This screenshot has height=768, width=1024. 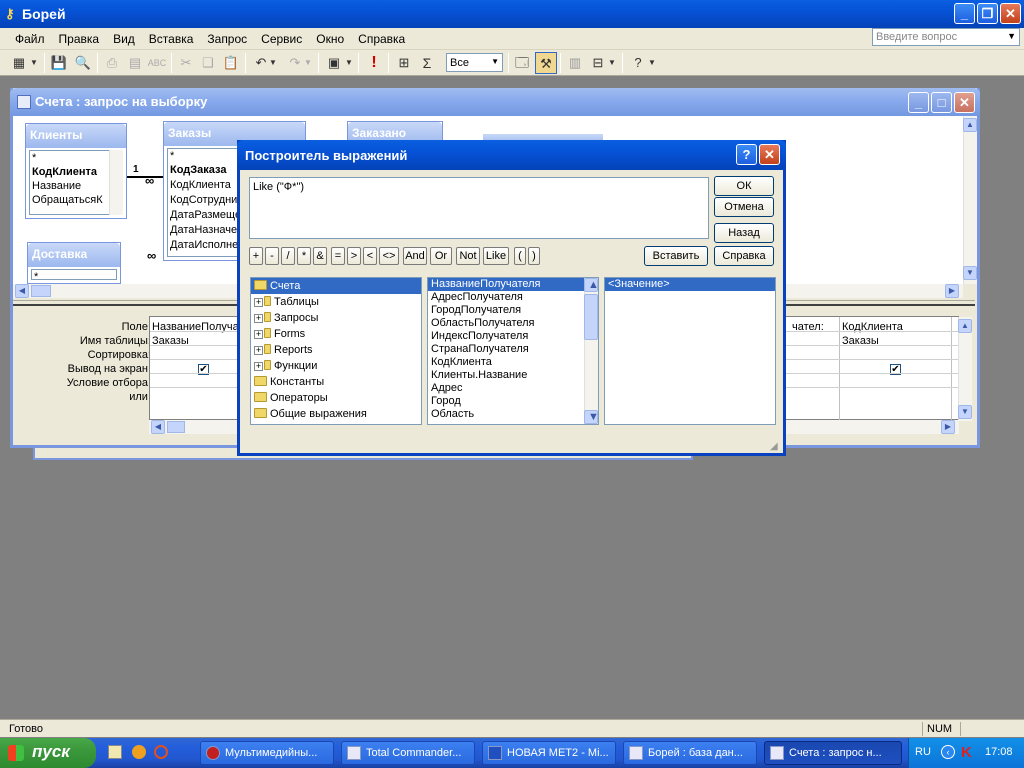 What do you see at coordinates (690, 284) in the screenshot?
I see `value-list-item: <Значение>` at bounding box center [690, 284].